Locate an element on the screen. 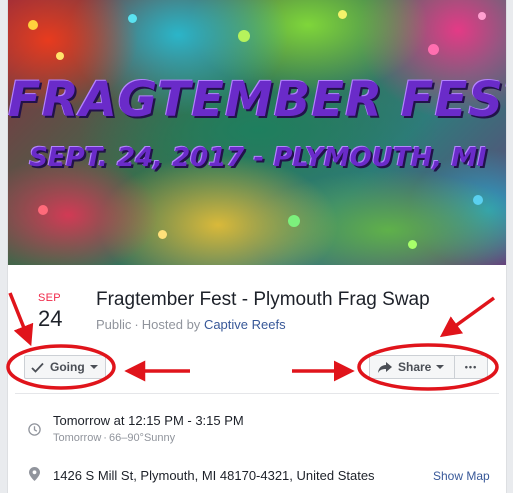 This screenshot has height=493, width=513. share-label: Share is located at coordinates (415, 367).